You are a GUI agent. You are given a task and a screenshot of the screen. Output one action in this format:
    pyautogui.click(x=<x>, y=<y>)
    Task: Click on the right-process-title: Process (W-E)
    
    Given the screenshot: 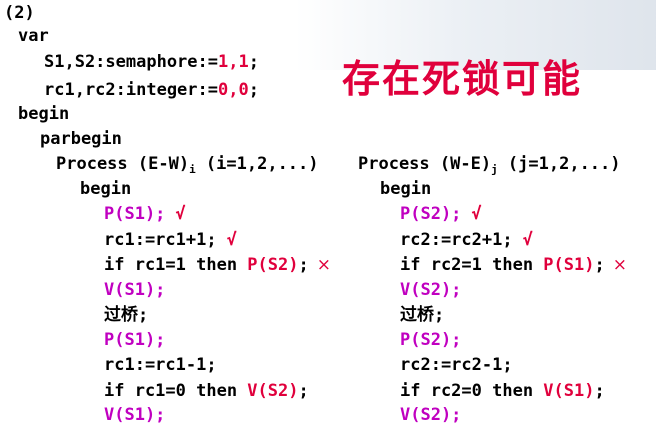 What is the action you would take?
    pyautogui.click(x=425, y=164)
    